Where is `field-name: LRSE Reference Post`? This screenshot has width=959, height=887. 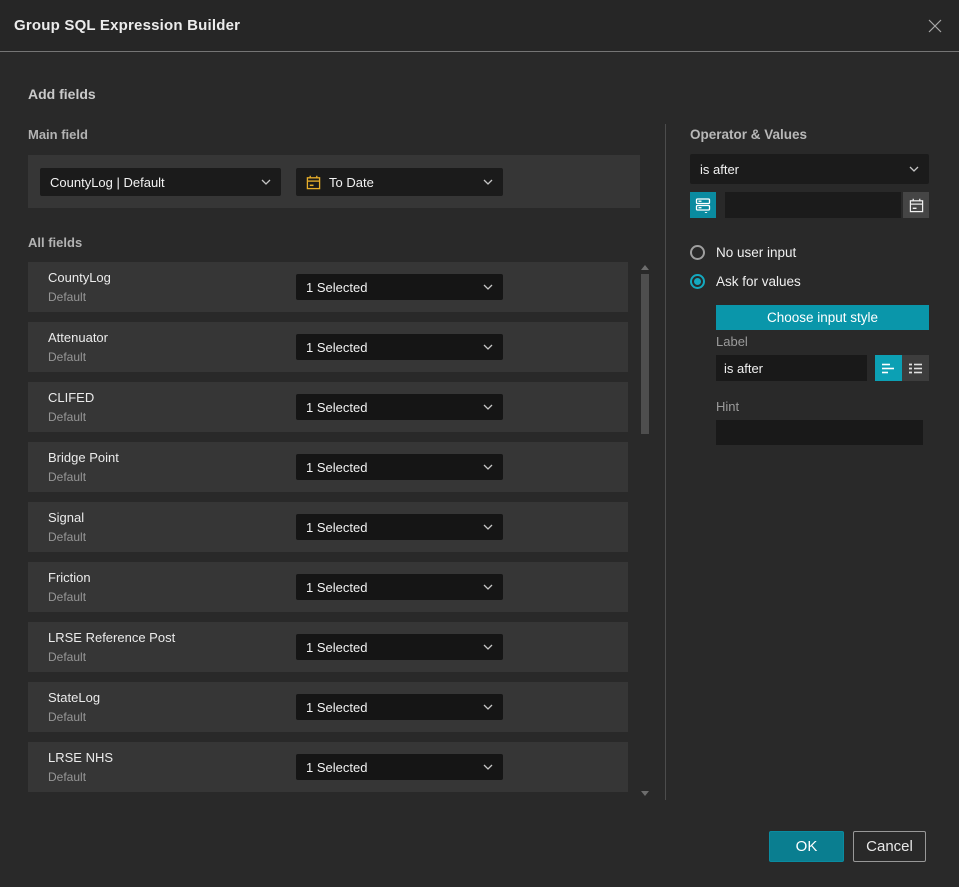 field-name: LRSE Reference Post is located at coordinates (112, 637).